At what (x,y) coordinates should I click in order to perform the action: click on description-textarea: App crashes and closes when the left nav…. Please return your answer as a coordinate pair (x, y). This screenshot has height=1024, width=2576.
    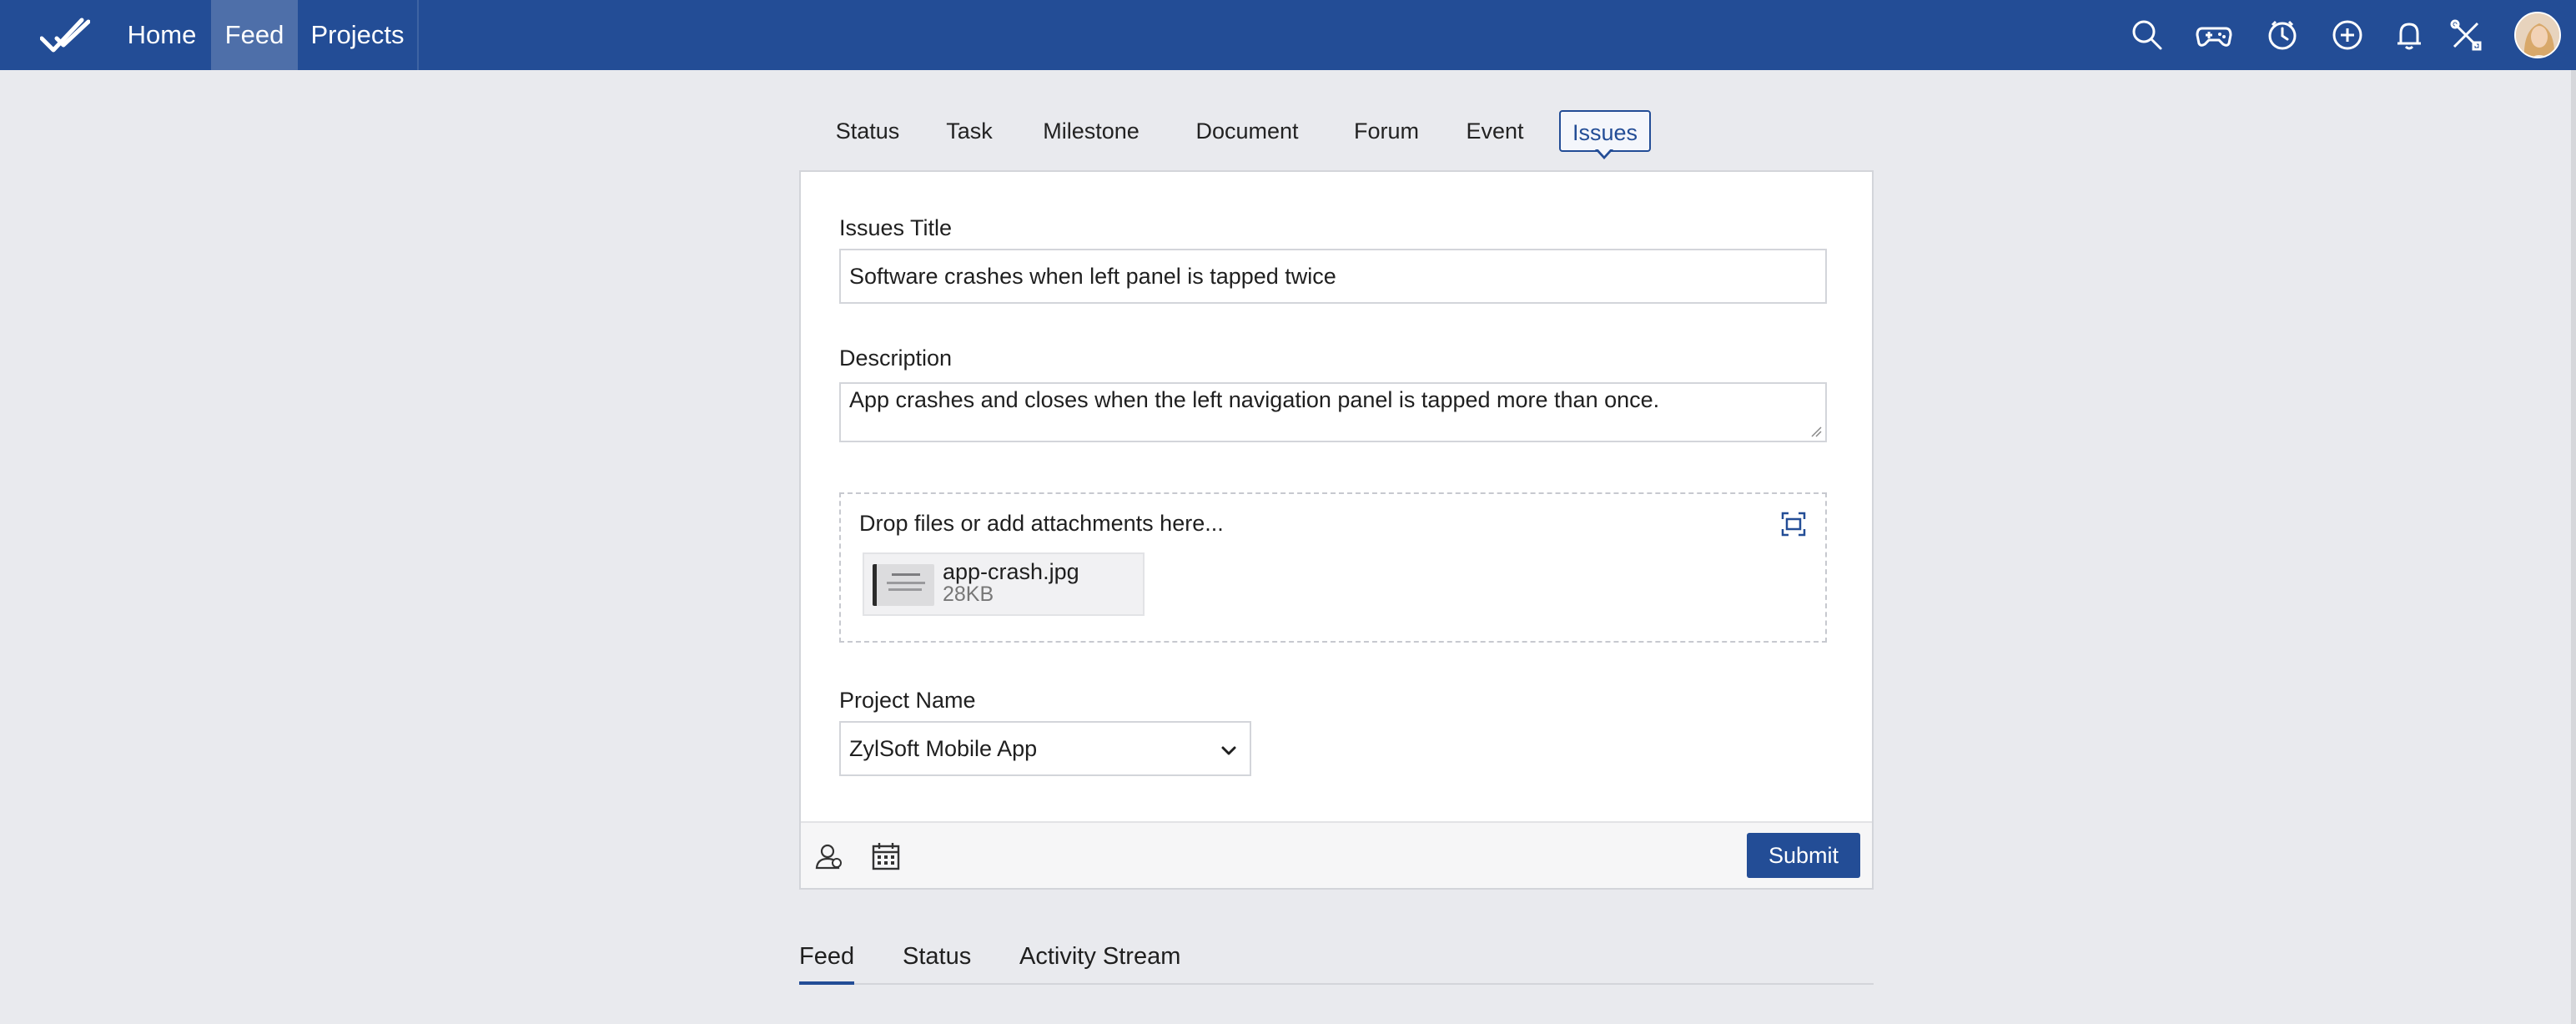
    Looking at the image, I should click on (1333, 412).